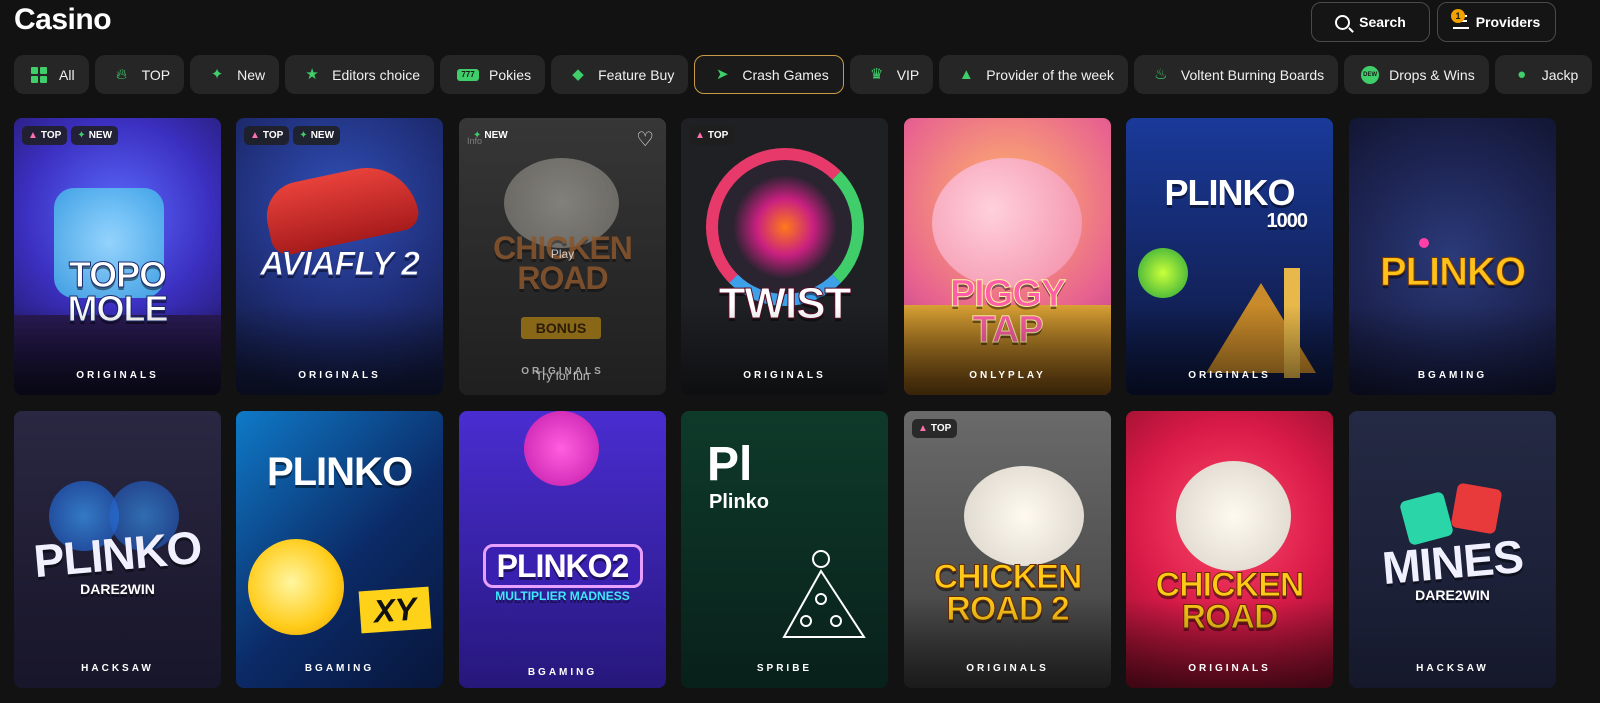 The height and width of the screenshot is (703, 1600). What do you see at coordinates (122, 74) in the screenshot?
I see `flame-icon: 🔥︎` at bounding box center [122, 74].